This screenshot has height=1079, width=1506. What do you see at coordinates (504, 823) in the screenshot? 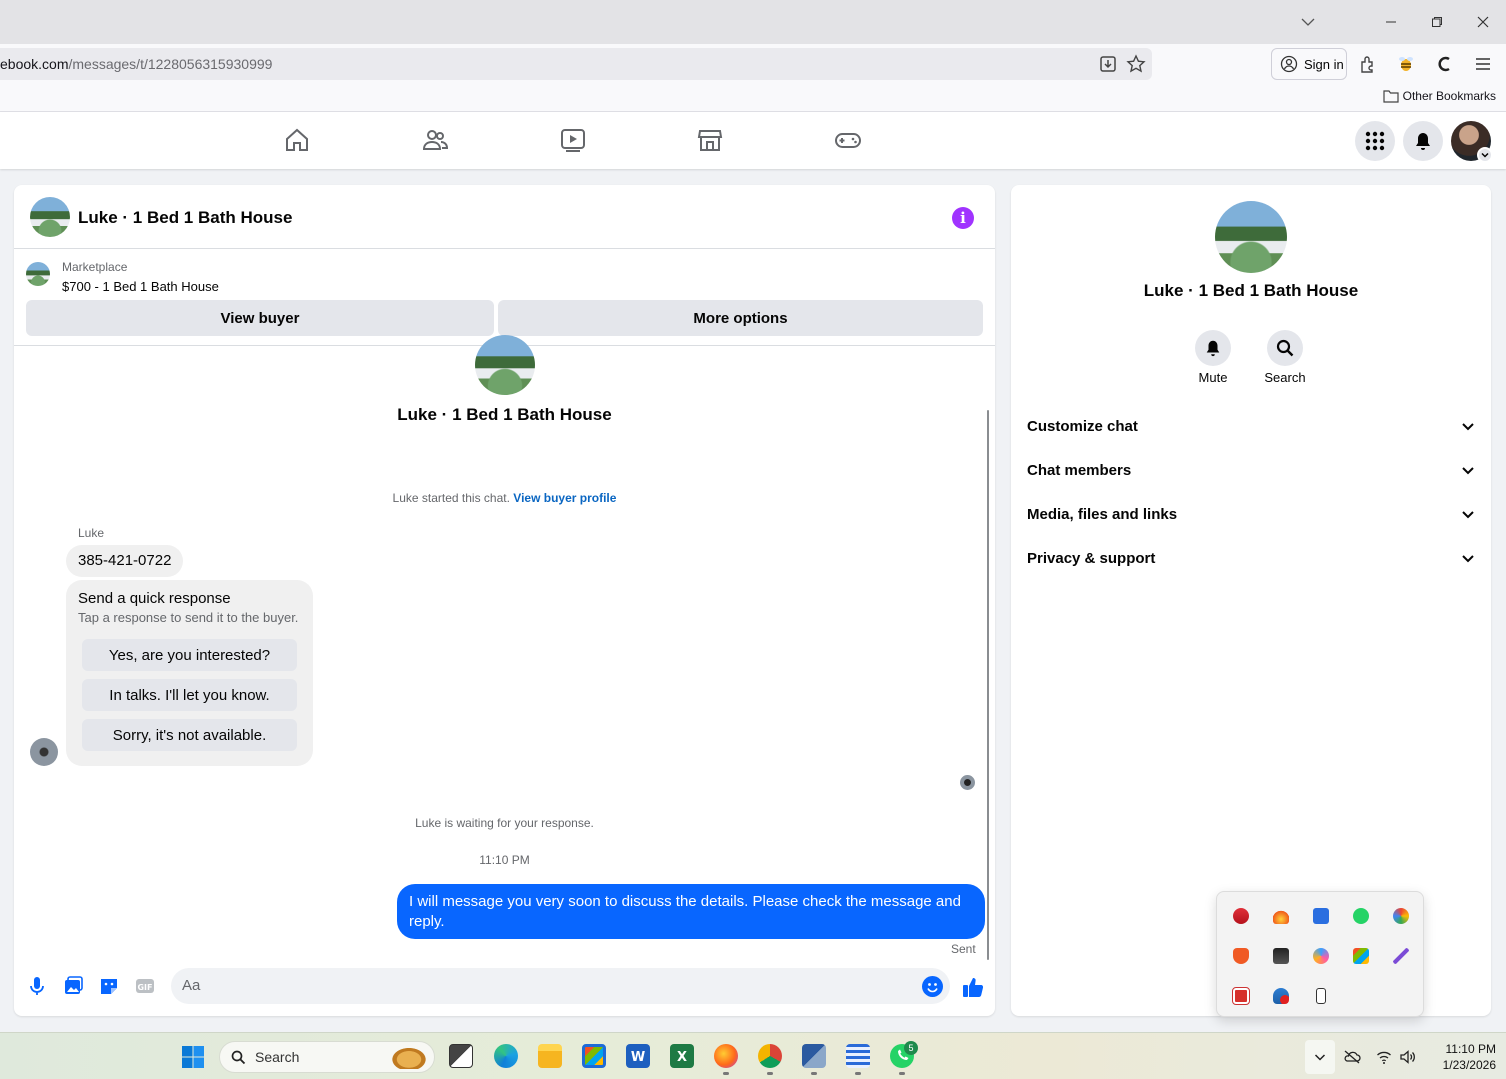
I see `waiting-notice: Luke is waiting for your response.` at bounding box center [504, 823].